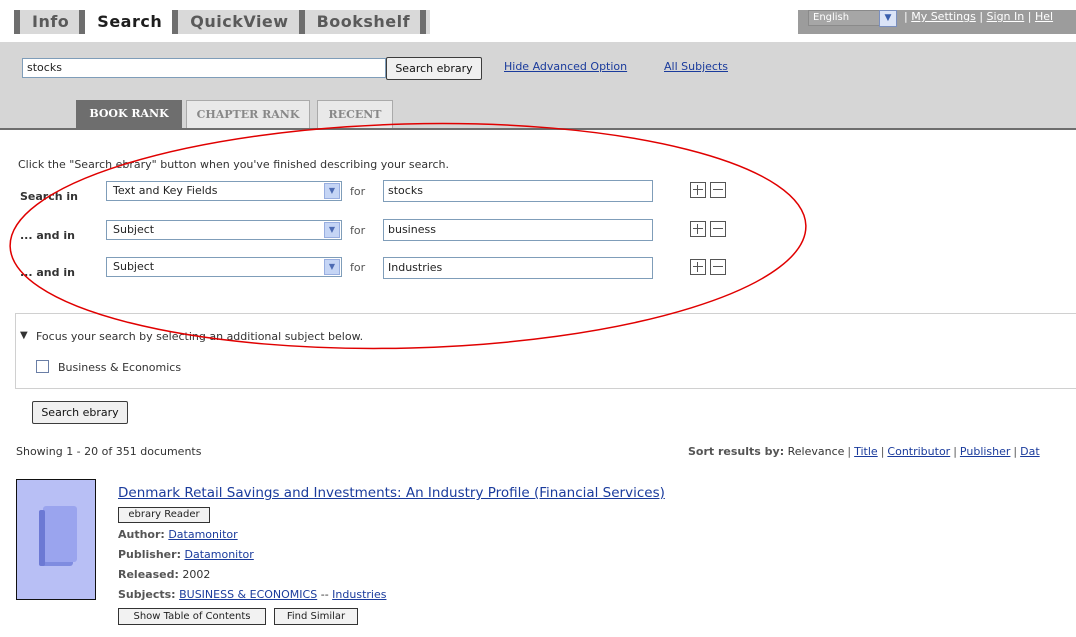 This screenshot has height=637, width=1076. Describe the element at coordinates (119, 367) in the screenshot. I see `subject-checkbox-label: Business & Economics` at that location.